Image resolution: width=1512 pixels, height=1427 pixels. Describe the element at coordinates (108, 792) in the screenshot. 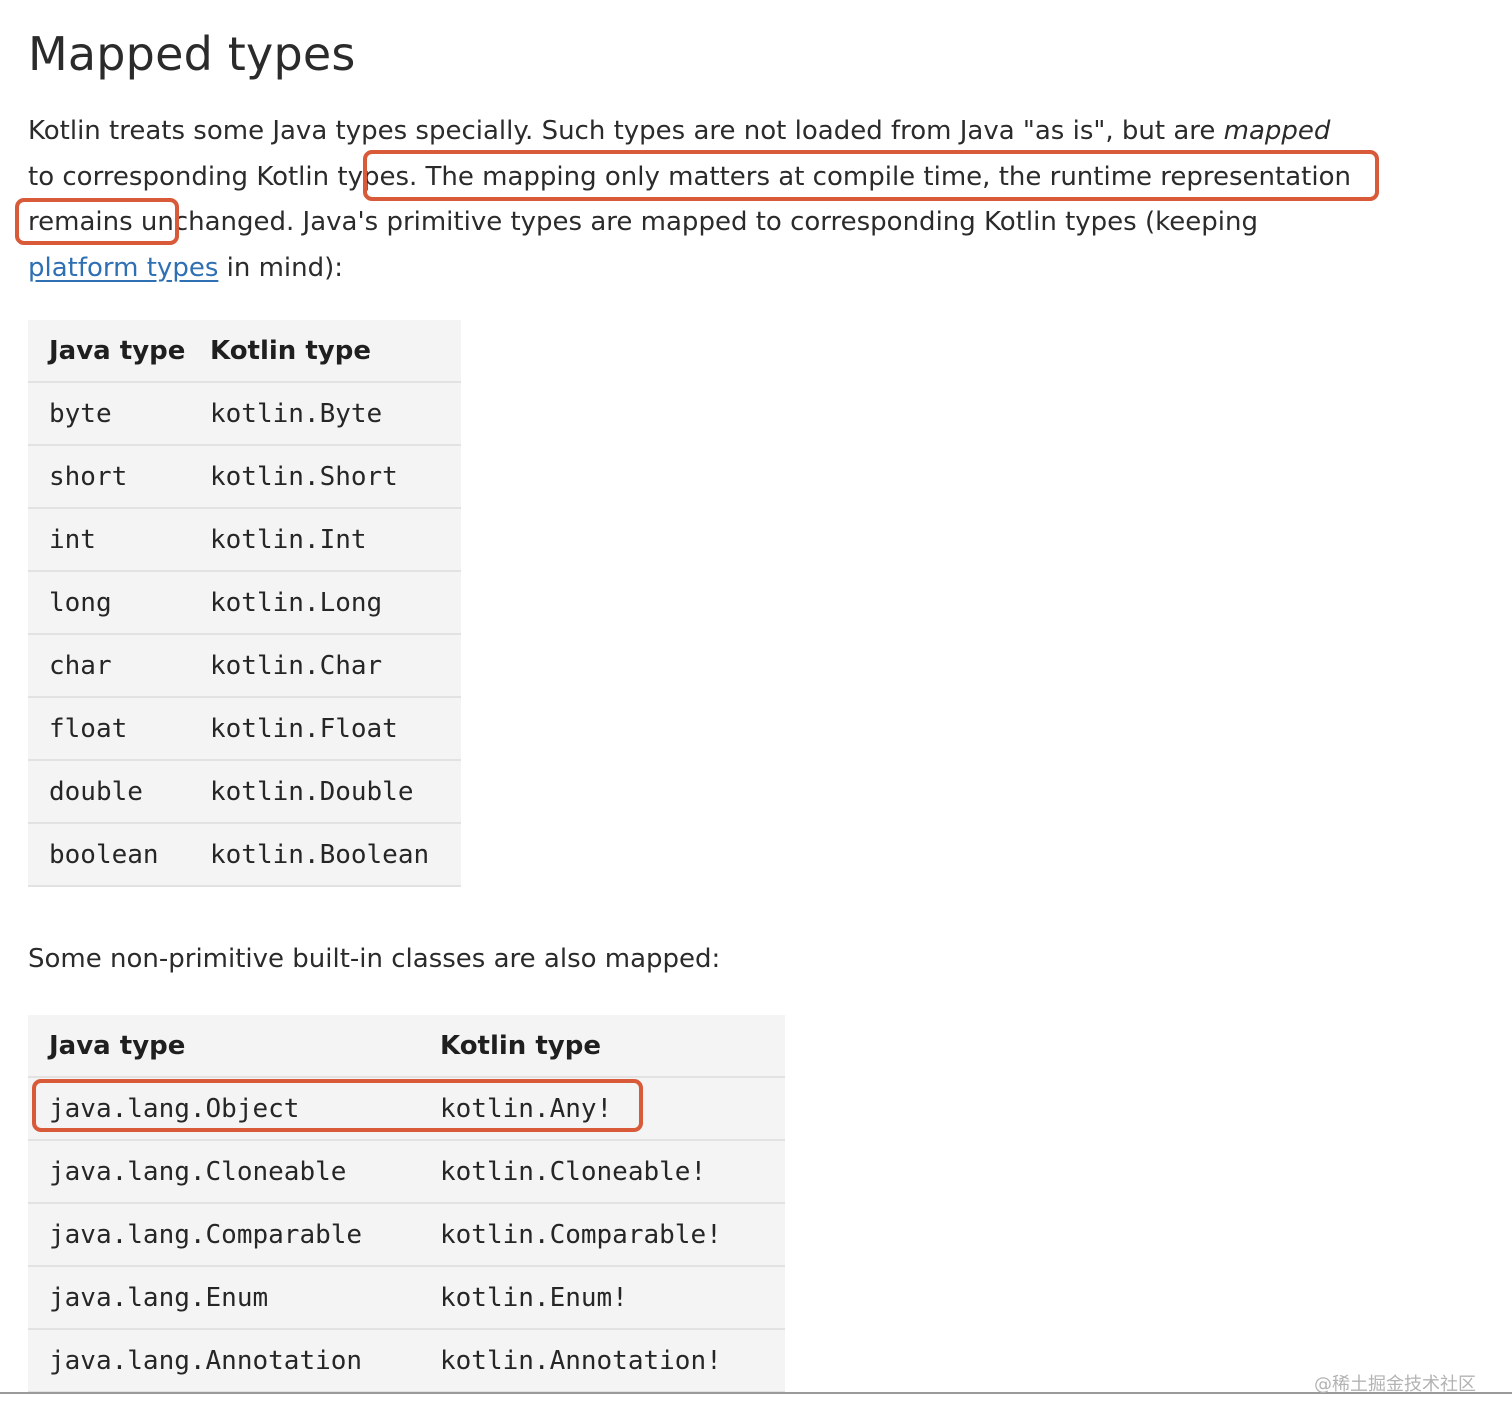

I see `java-type-cell: double` at that location.